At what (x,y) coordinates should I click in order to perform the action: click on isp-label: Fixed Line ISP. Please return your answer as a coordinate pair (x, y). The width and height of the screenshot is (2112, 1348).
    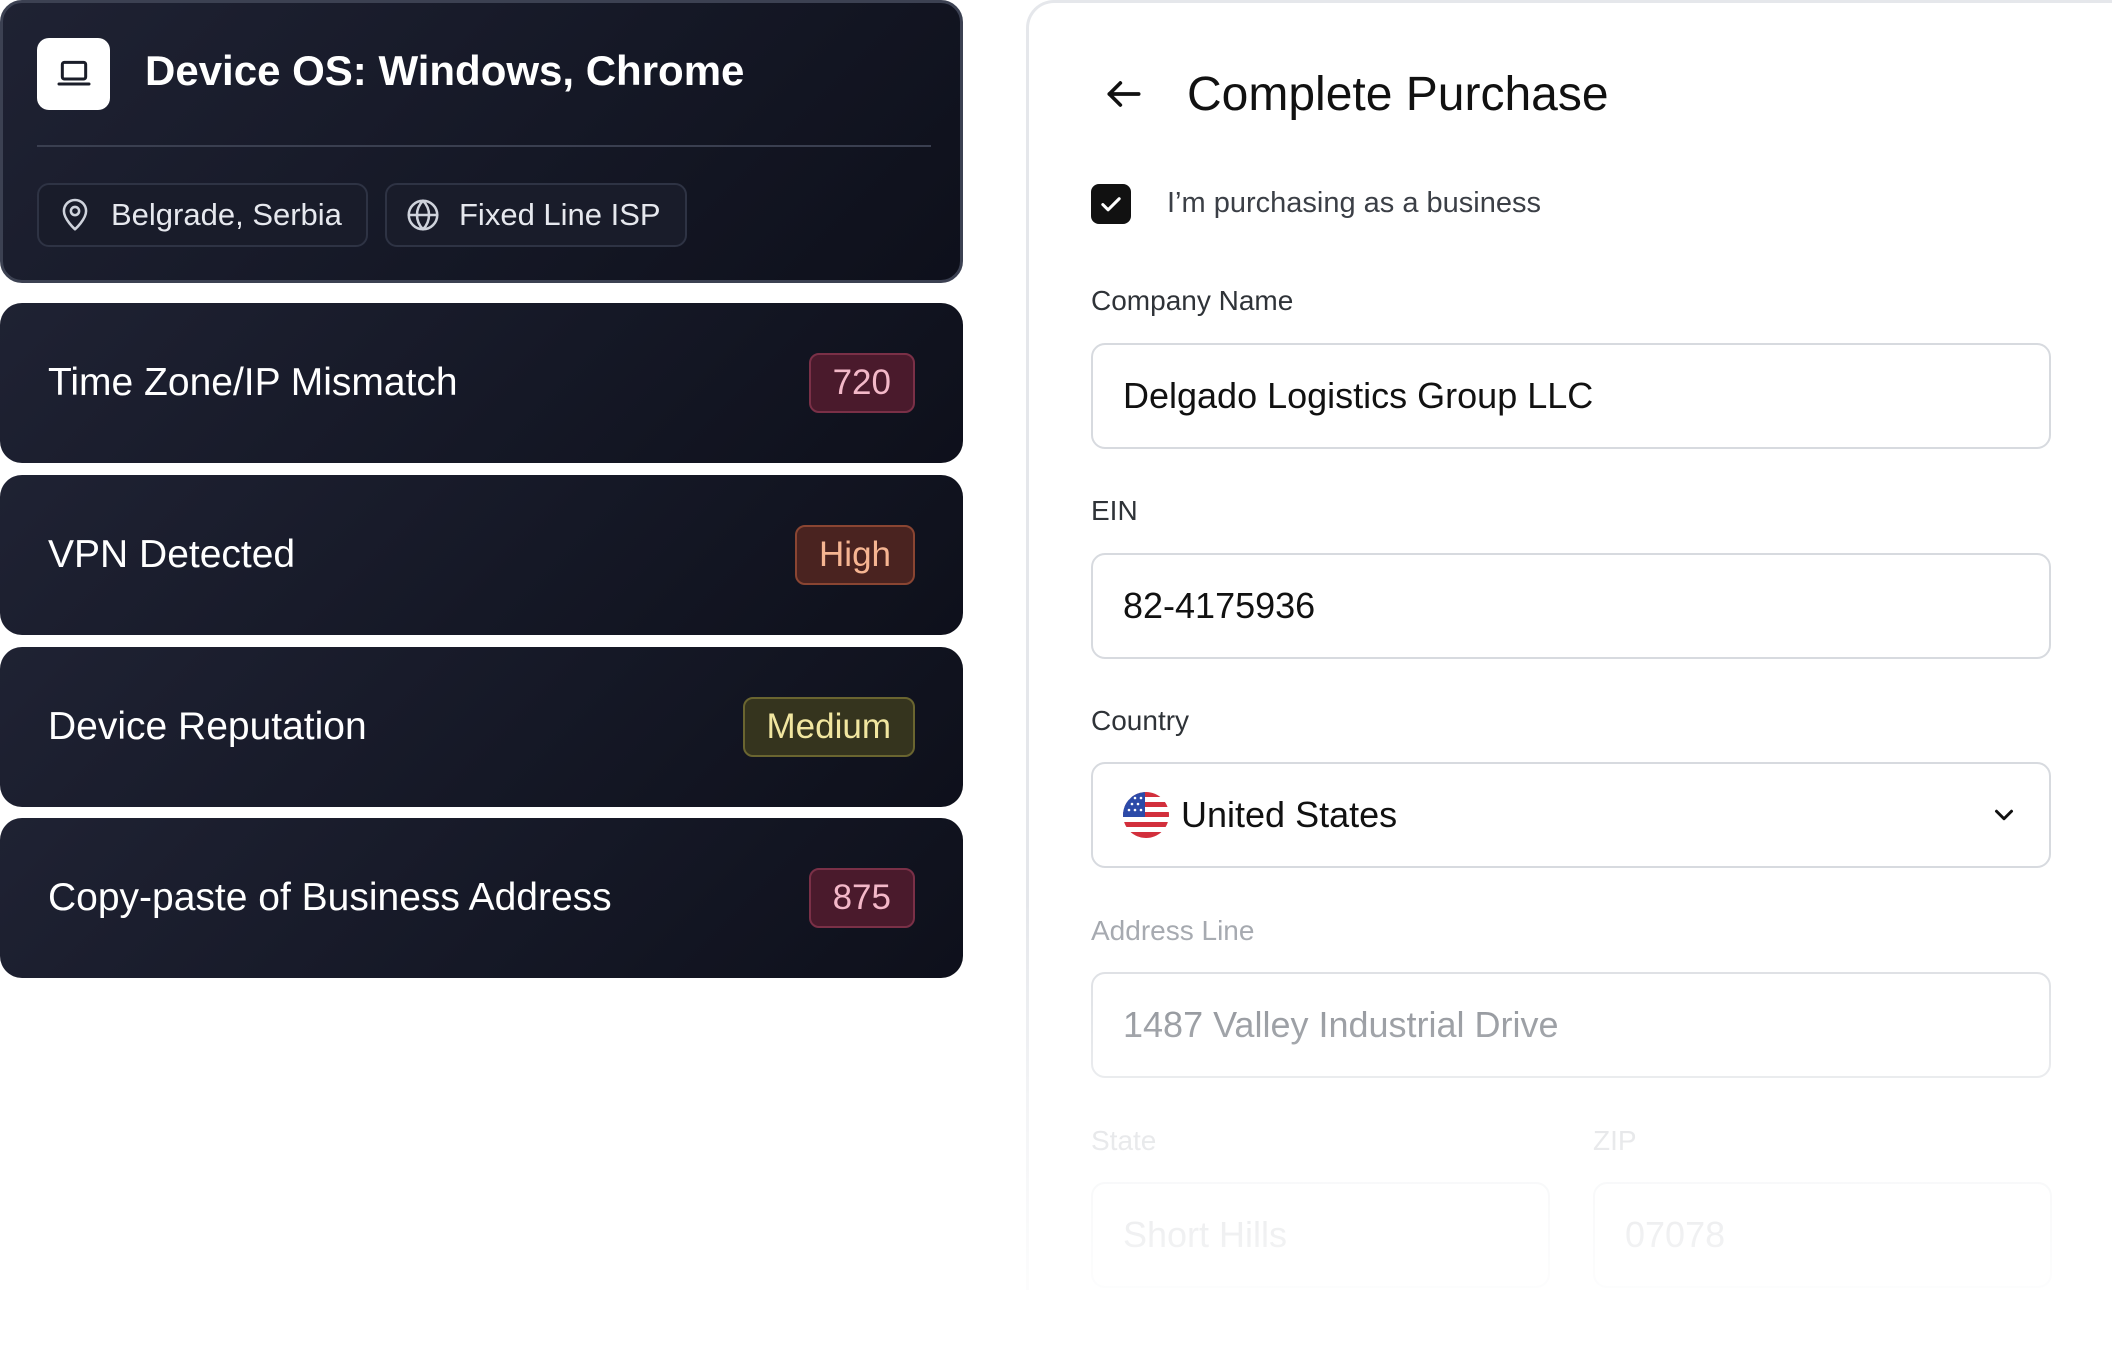
    Looking at the image, I should click on (560, 214).